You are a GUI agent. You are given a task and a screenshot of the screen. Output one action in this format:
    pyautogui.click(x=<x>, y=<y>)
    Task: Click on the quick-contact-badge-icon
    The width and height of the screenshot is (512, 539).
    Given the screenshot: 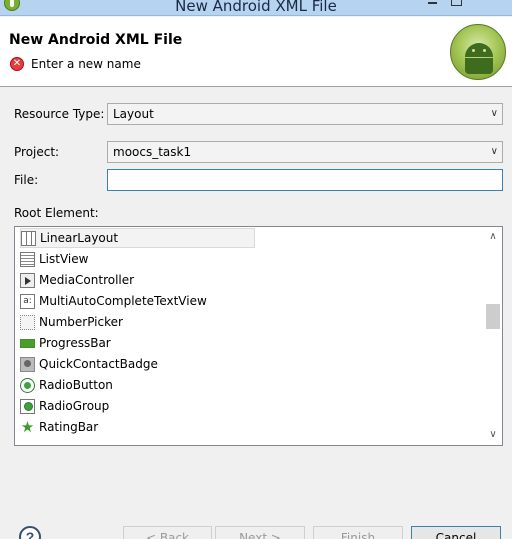 What is the action you would take?
    pyautogui.click(x=27, y=364)
    